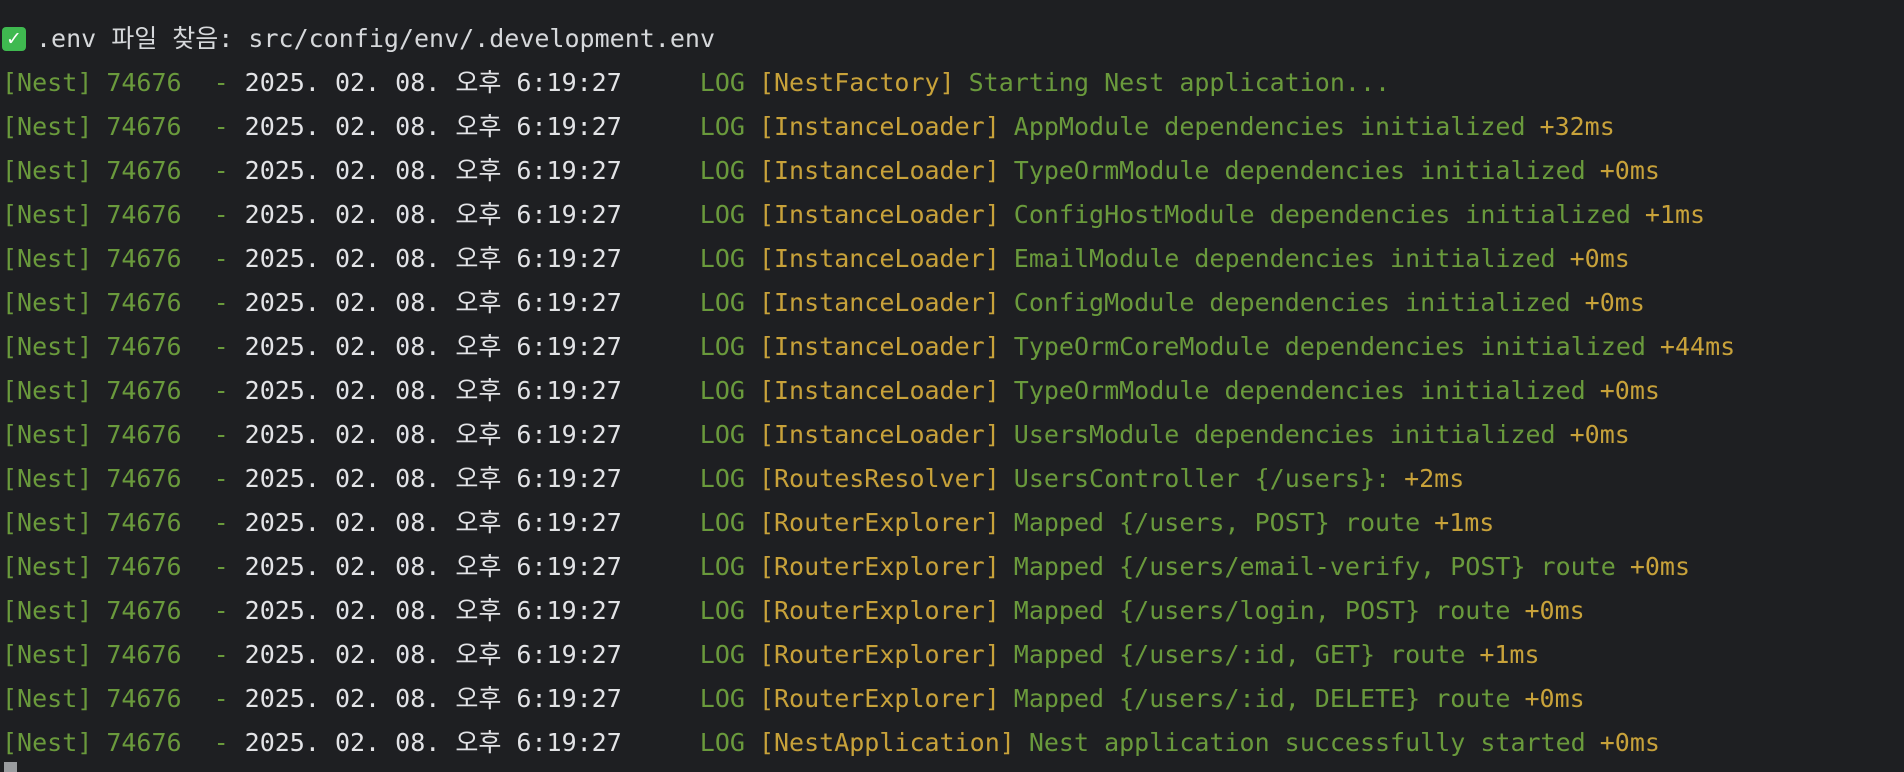 This screenshot has width=1904, height=772. What do you see at coordinates (1239, 654) in the screenshot?
I see `log-message: Mapped {/users/:id, GET} route` at bounding box center [1239, 654].